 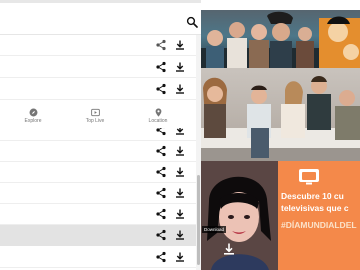 What do you see at coordinates (33, 121) in the screenshot?
I see `nav-explore-label: Explore` at bounding box center [33, 121].